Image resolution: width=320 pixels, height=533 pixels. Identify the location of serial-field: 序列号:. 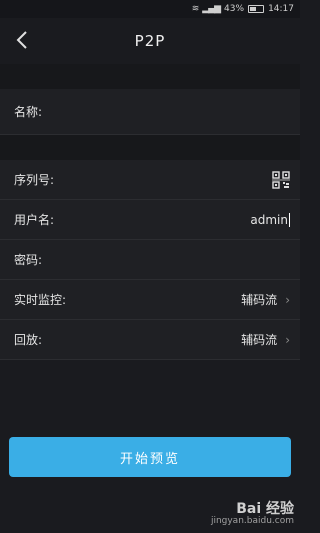
(150, 180).